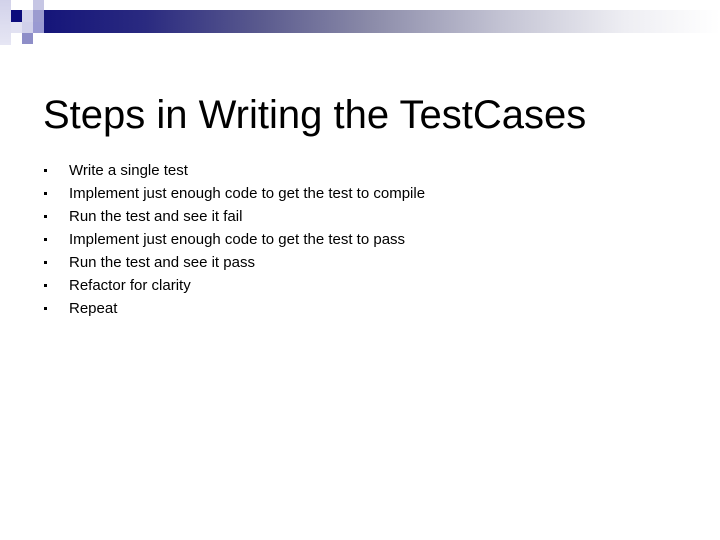 The image size is (720, 540). What do you see at coordinates (128, 170) in the screenshot?
I see `bullet-text: Write a single test` at bounding box center [128, 170].